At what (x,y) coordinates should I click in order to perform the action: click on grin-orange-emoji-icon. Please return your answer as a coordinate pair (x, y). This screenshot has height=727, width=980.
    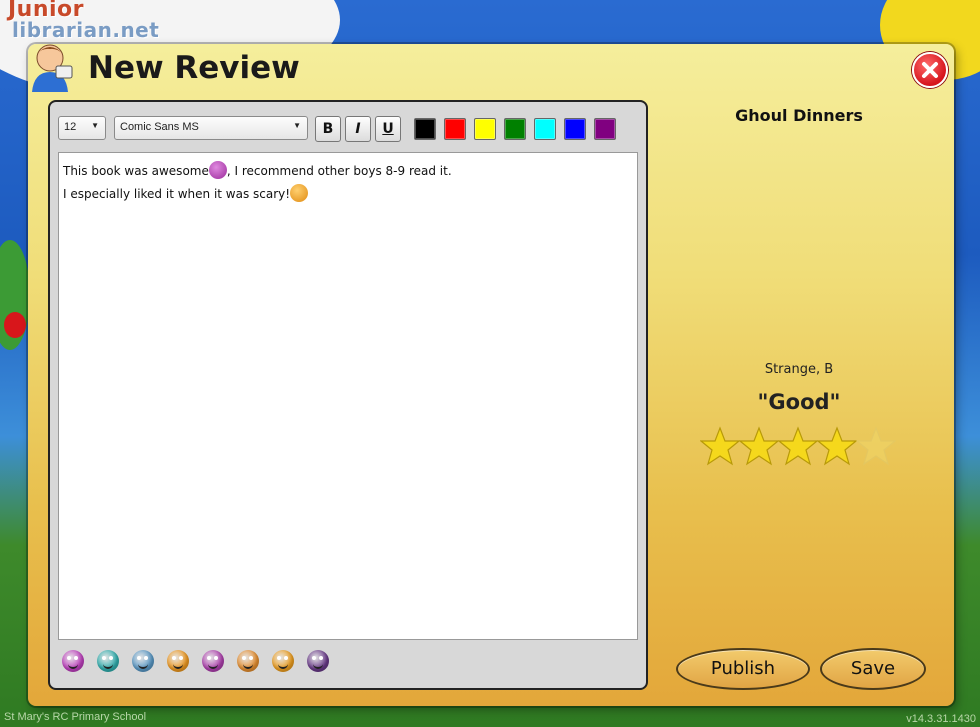
    Looking at the image, I should click on (248, 661).